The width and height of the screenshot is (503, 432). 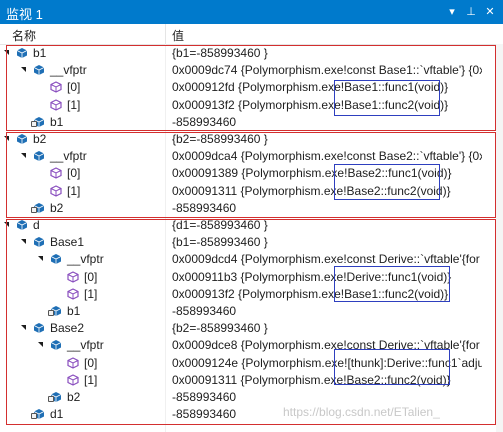 I want to click on variable-name: d1, so click(x=57, y=414).